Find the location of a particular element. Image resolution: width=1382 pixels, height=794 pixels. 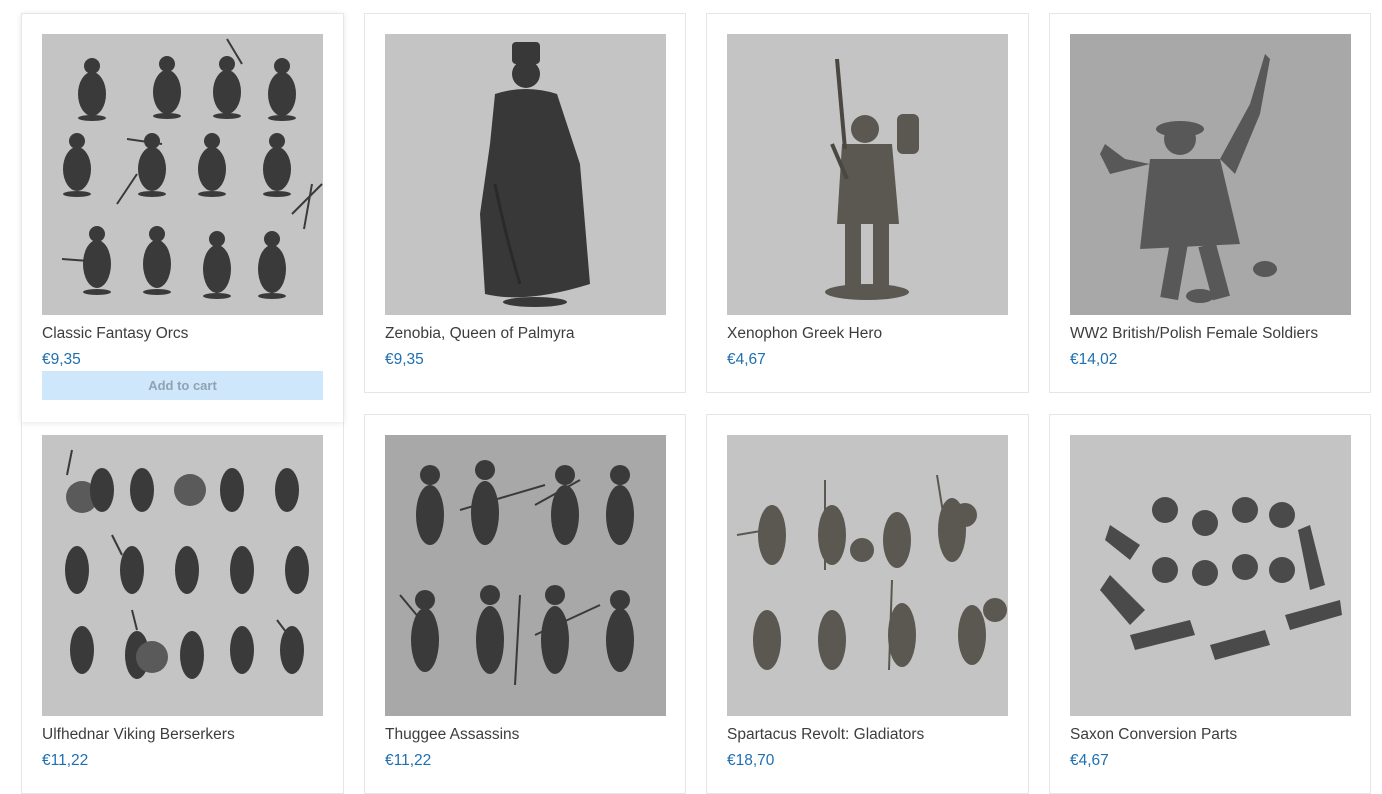

product-title: Saxon Conversion Parts is located at coordinates (1153, 735).